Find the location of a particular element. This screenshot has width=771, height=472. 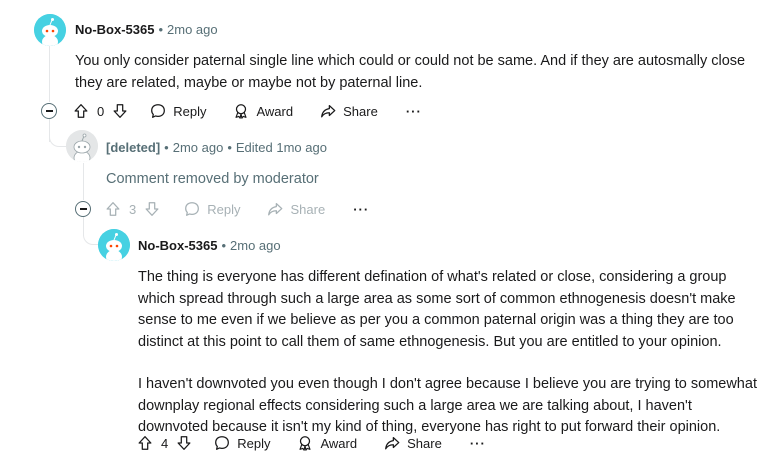

comment-body: Comment removed by moderator is located at coordinates (431, 180).